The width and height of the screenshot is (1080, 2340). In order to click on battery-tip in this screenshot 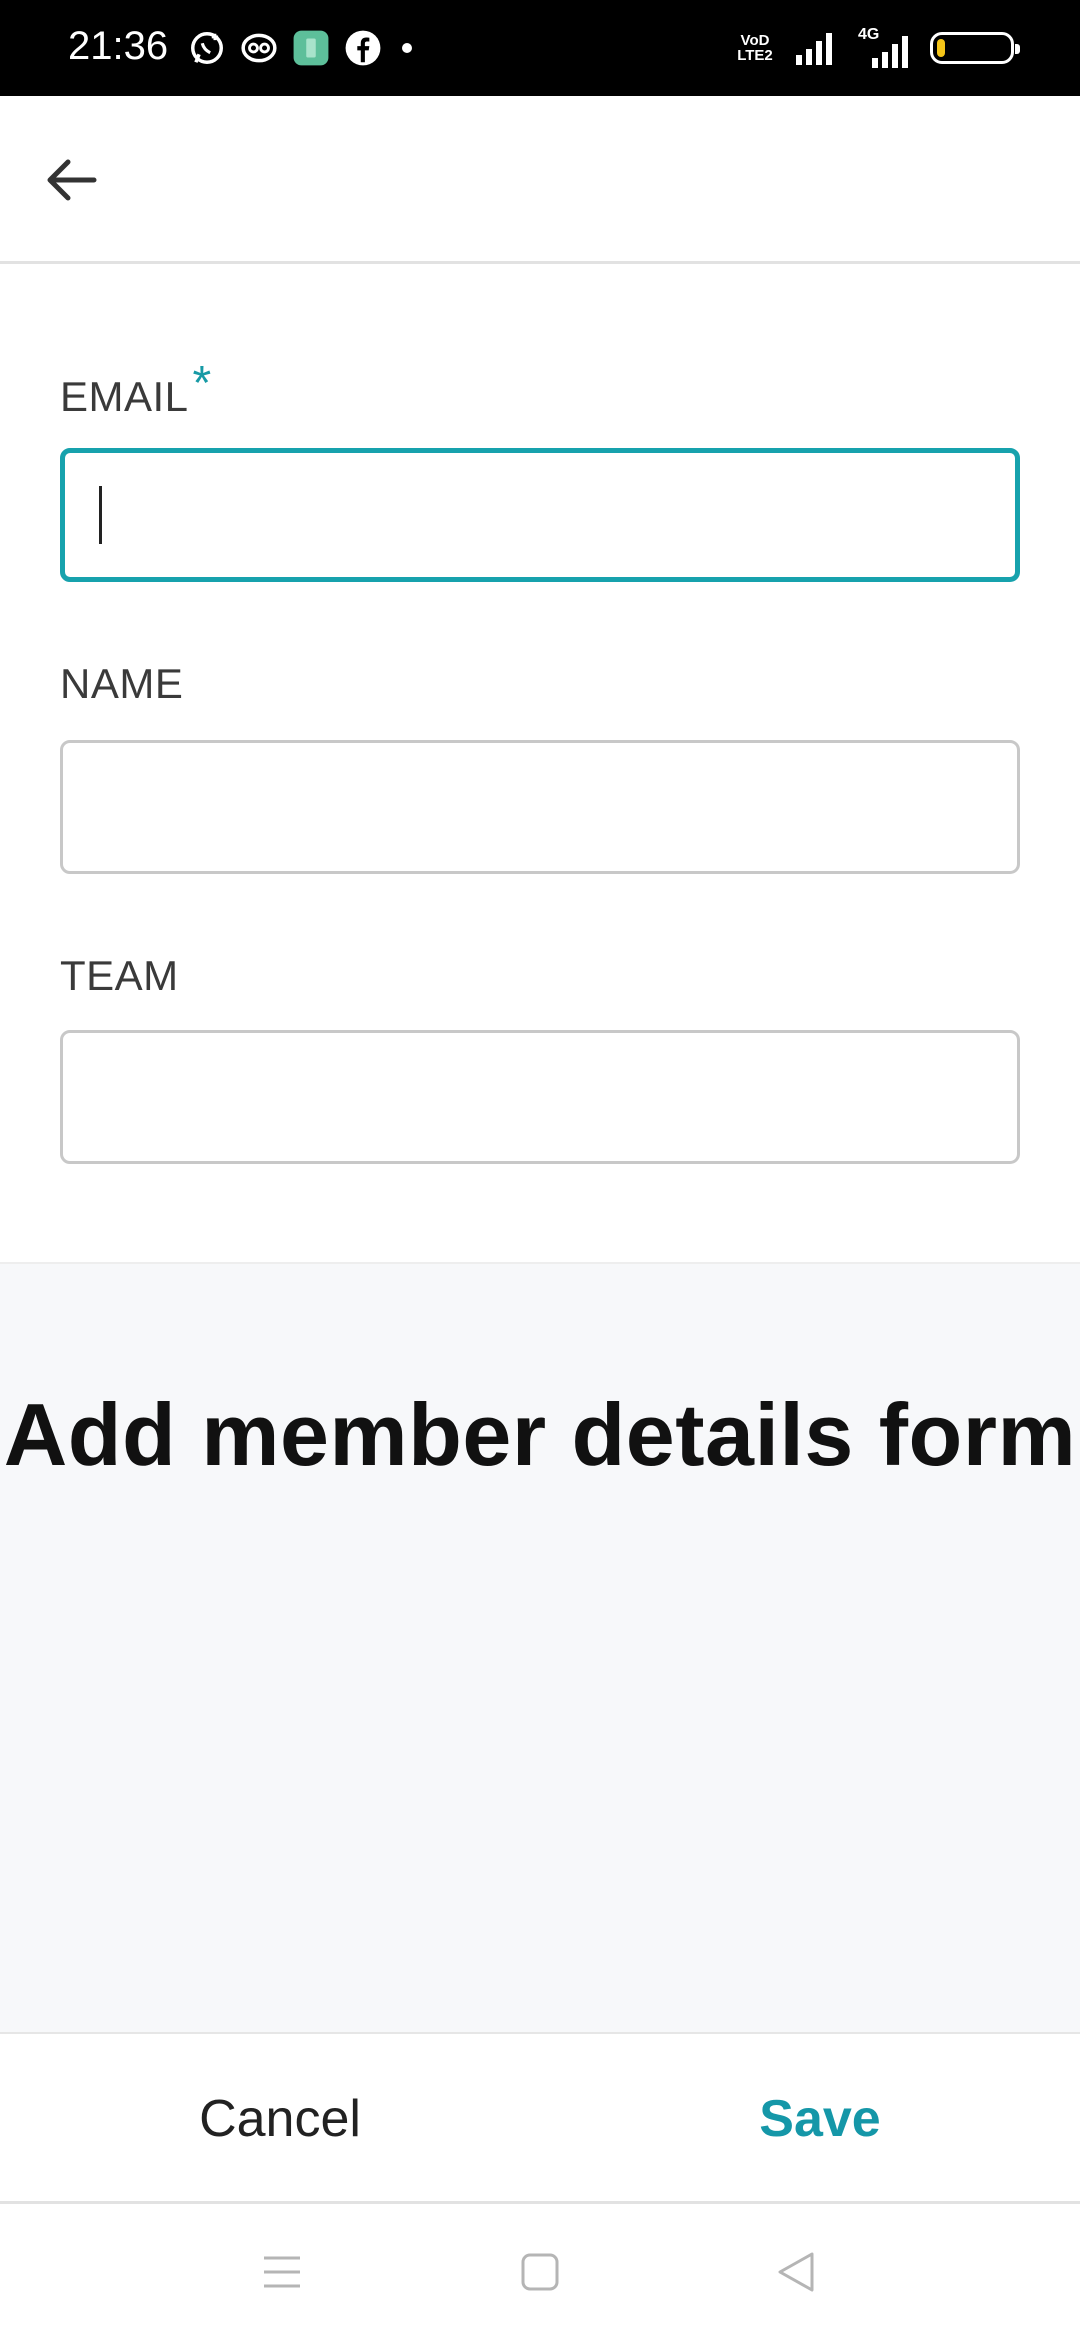, I will do `click(1017, 49)`.